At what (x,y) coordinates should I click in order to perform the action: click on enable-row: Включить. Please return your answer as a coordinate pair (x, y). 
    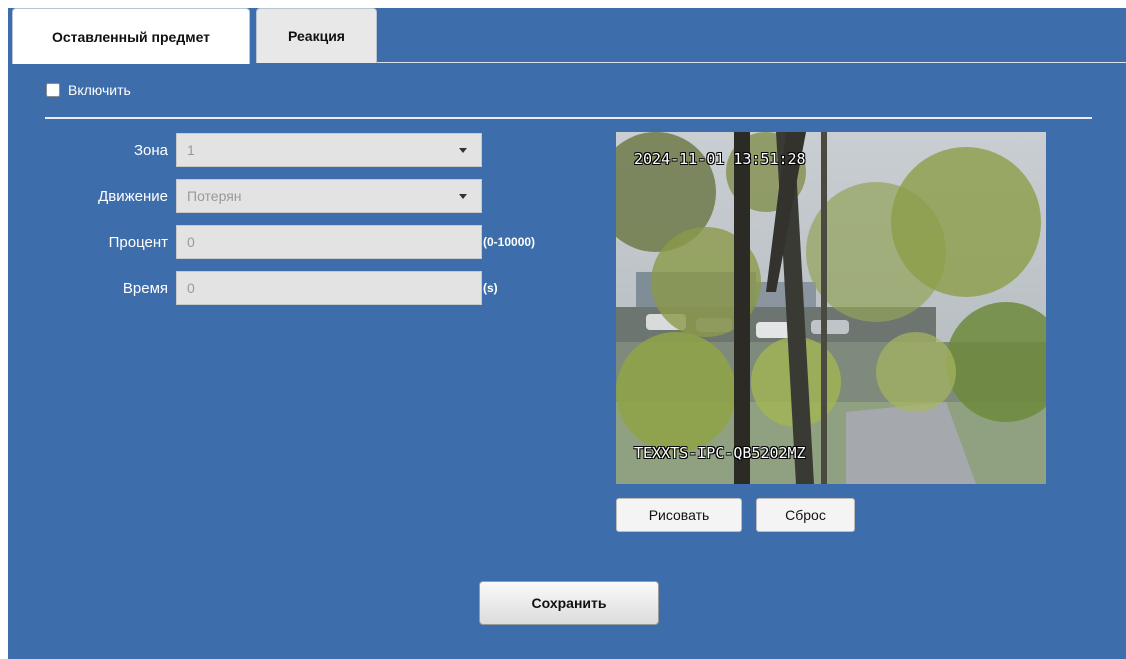
    Looking at the image, I should click on (88, 90).